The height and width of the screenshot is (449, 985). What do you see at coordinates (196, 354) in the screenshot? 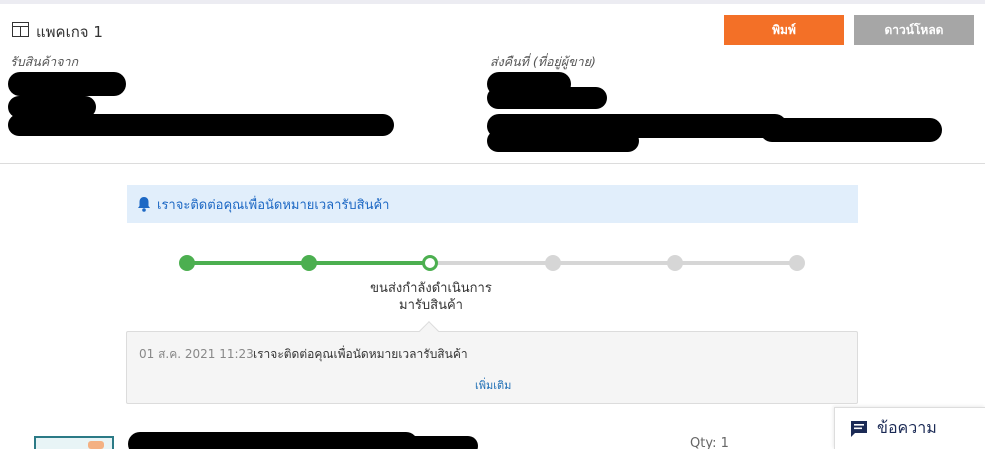
I see `log-timestamp: 01 ส.ค. 2021 11:23` at bounding box center [196, 354].